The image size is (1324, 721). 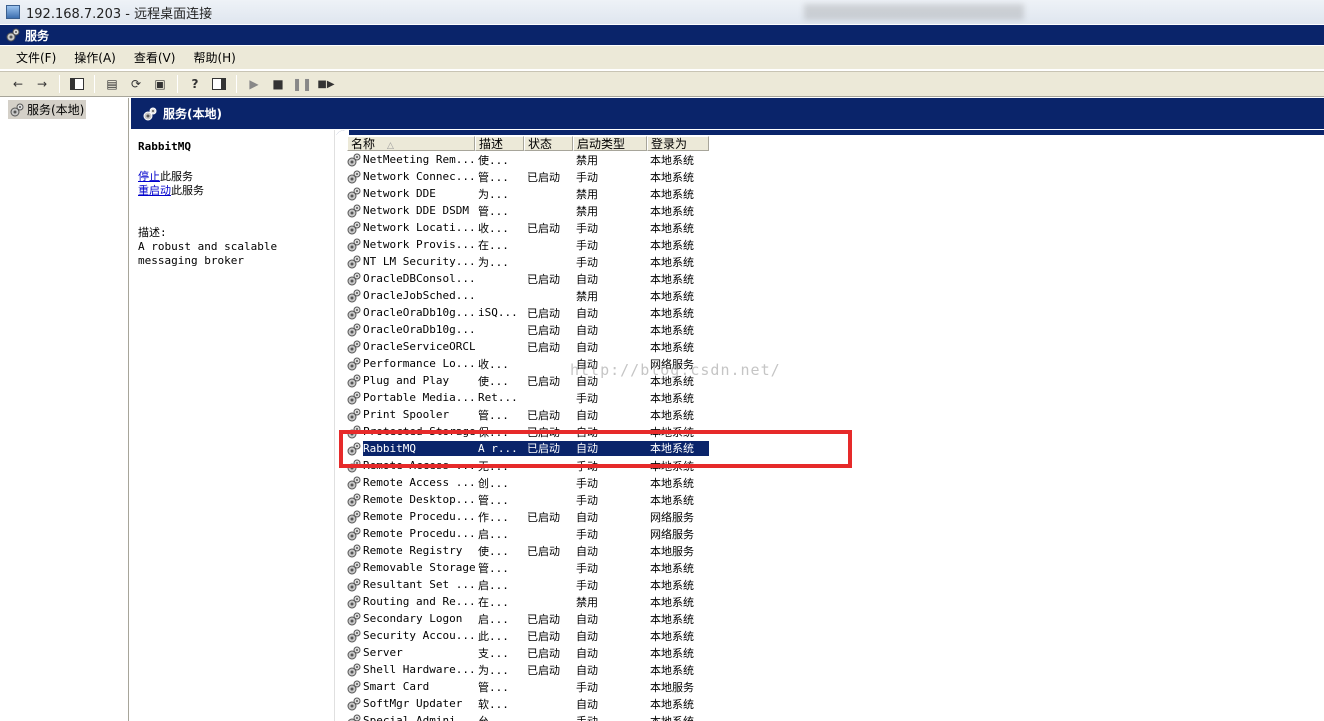 I want to click on pane-title: 服务(本地), so click(x=192, y=114).